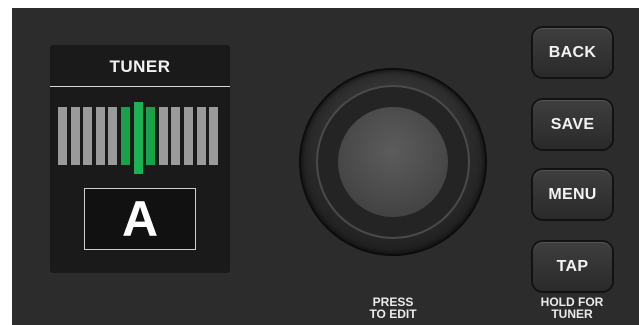 Image resolution: width=639 pixels, height=325 pixels. I want to click on knob-caption: PRESS TO EDIT, so click(393, 308).